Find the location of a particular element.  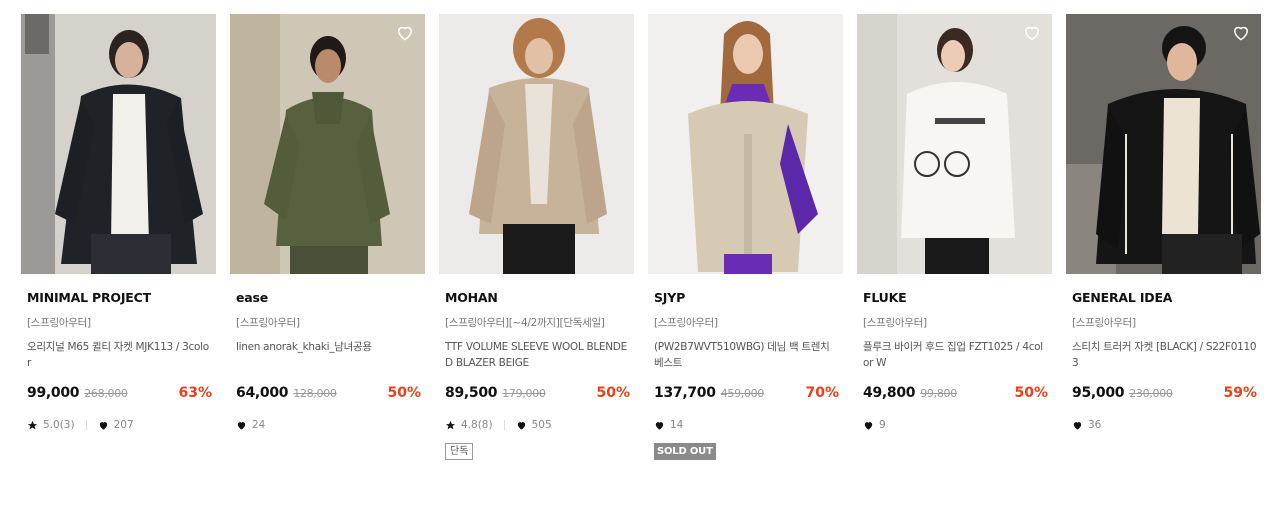

original-price: 268,000 is located at coordinates (106, 393).